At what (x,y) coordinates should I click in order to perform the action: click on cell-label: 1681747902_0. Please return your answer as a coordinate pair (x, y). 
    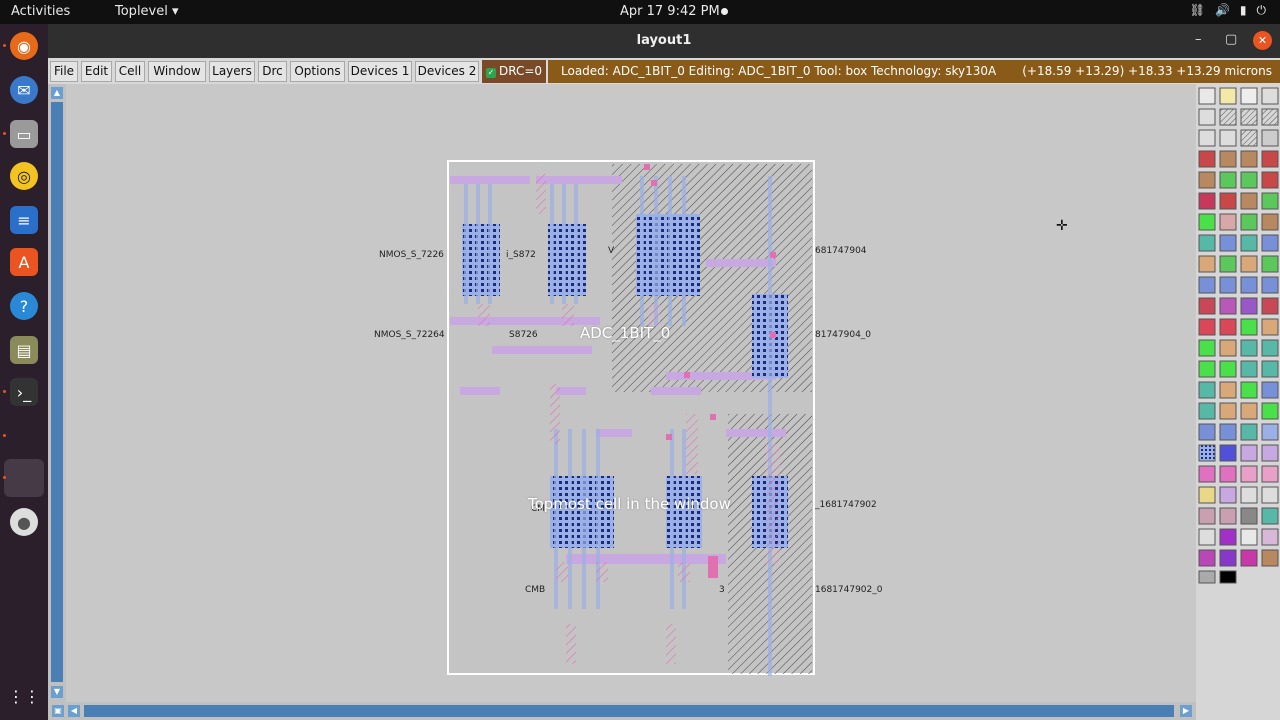
    Looking at the image, I should click on (849, 590).